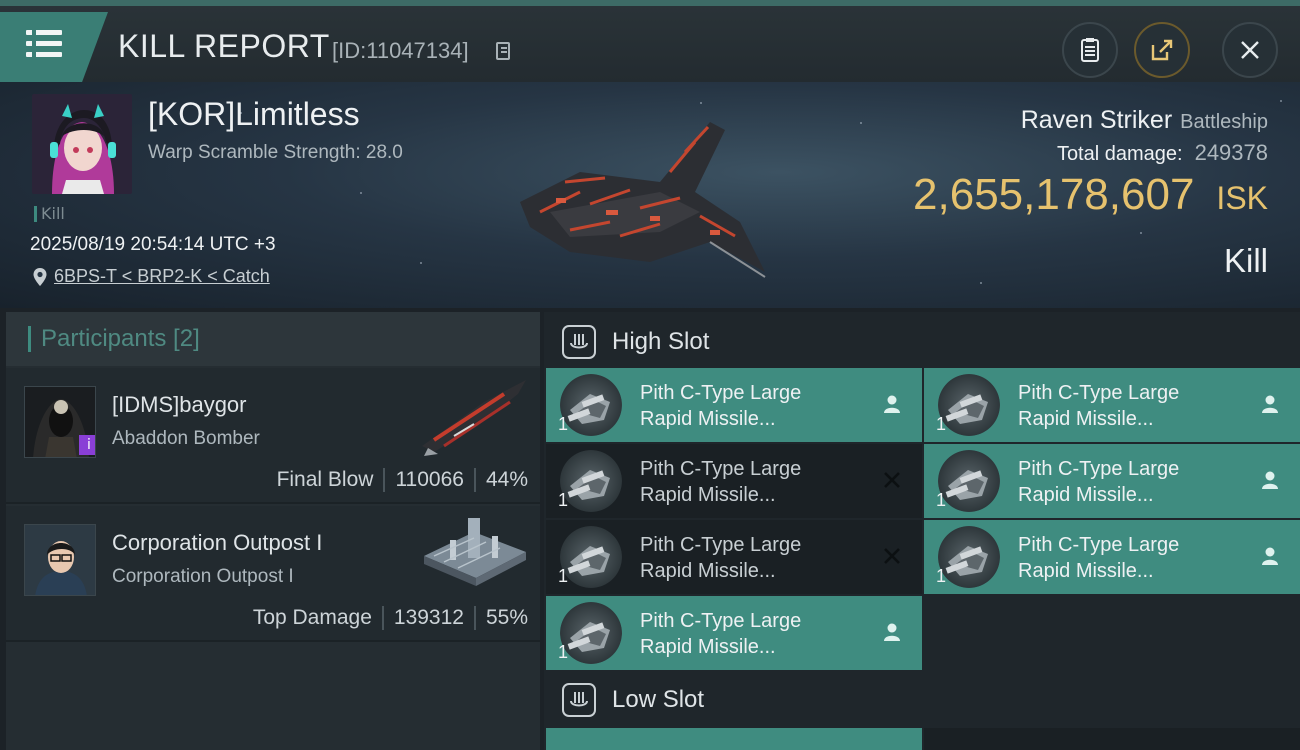 This screenshot has width=1300, height=750. I want to click on isk-value: 2,655,178,607 ISK, so click(1090, 195).